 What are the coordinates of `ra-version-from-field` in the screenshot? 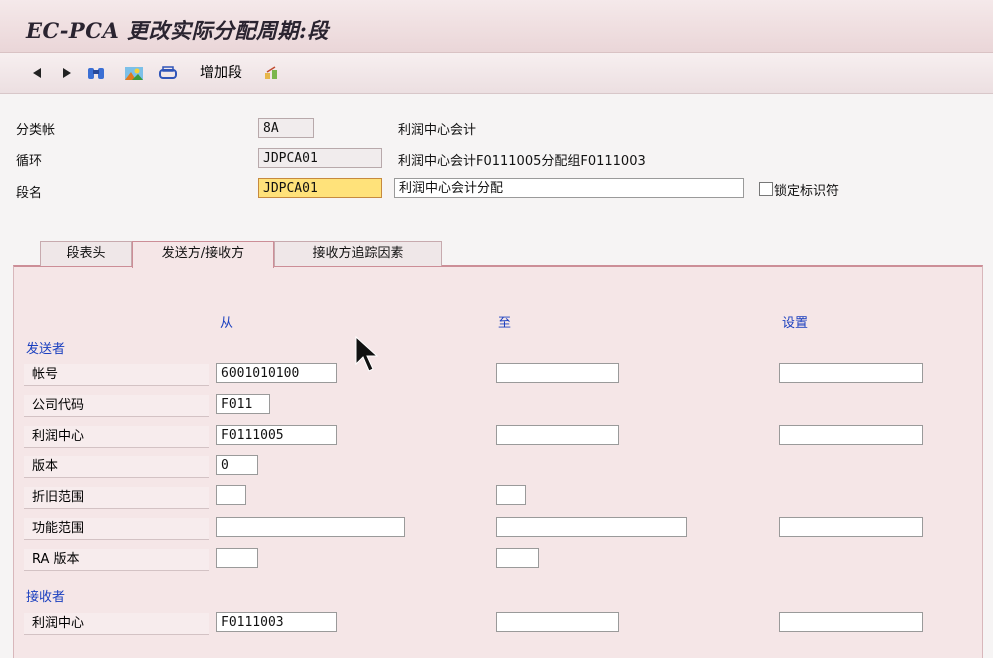 It's located at (237, 558).